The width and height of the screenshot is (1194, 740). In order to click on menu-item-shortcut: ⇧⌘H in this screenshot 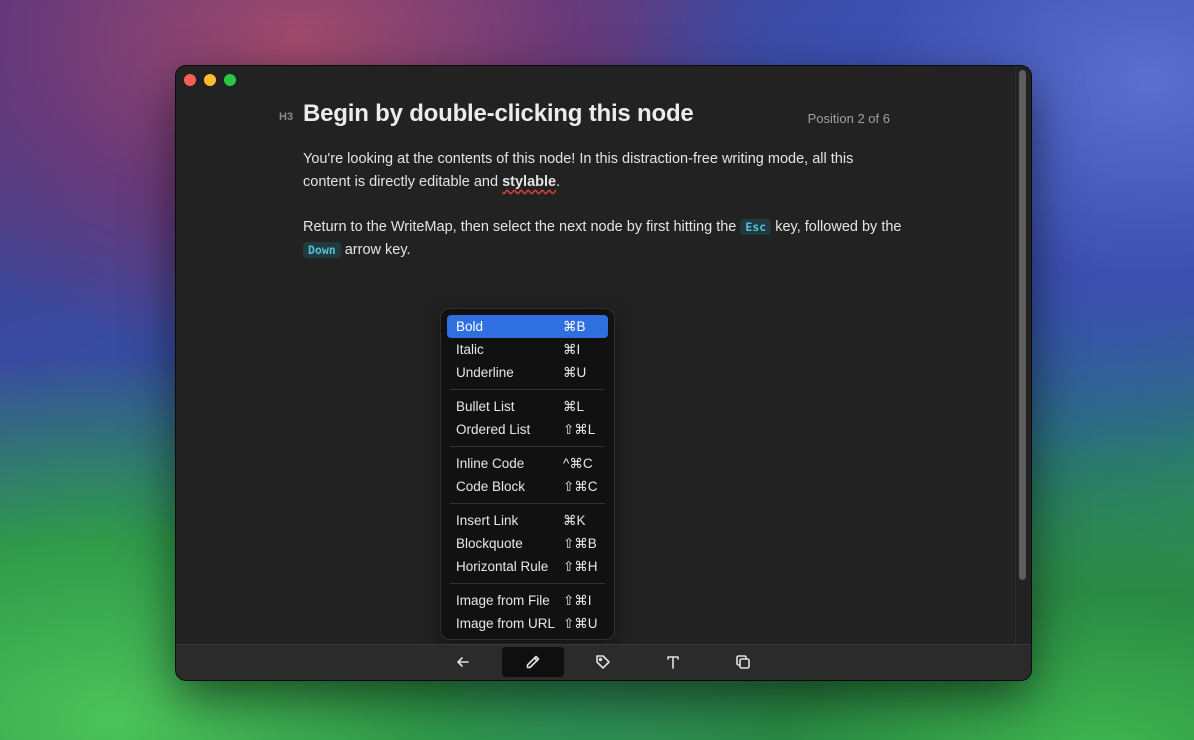, I will do `click(580, 566)`.